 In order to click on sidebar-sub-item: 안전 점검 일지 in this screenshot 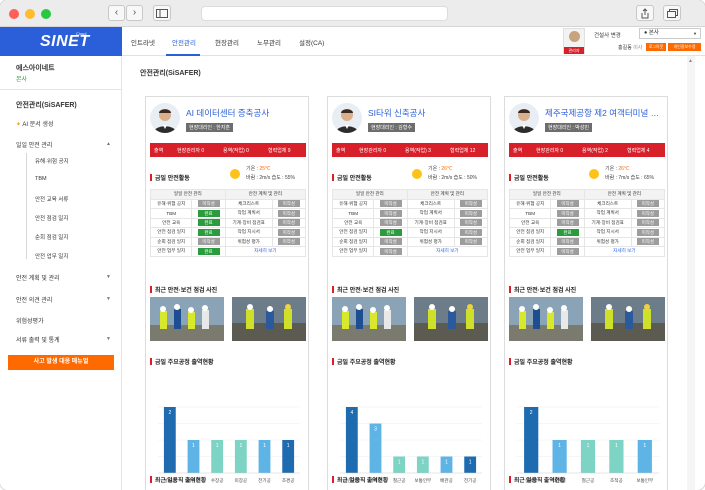, I will do `click(51, 218)`.